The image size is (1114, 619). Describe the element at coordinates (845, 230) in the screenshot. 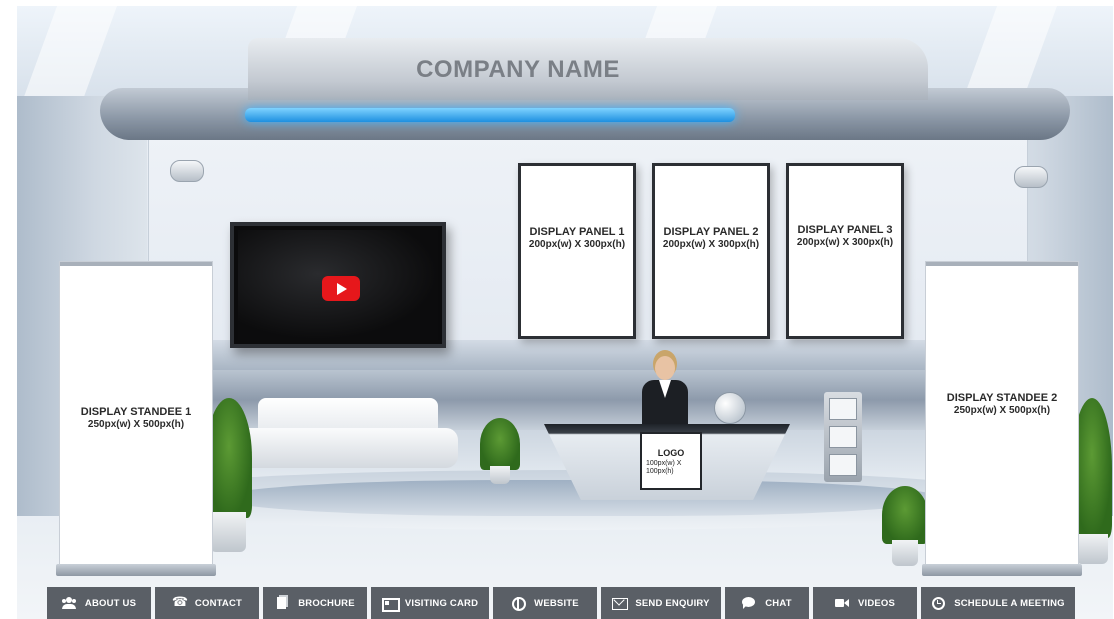

I see `panel-title: DISPLAY PANEL 3` at that location.